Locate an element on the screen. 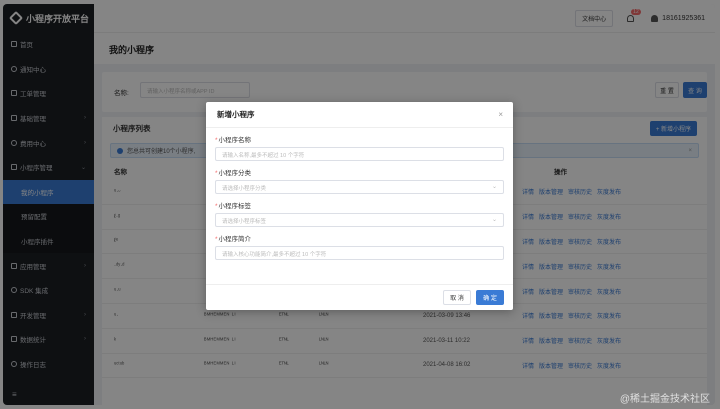 The width and height of the screenshot is (720, 409). field-label-text: 小程序简介 is located at coordinates (235, 239).